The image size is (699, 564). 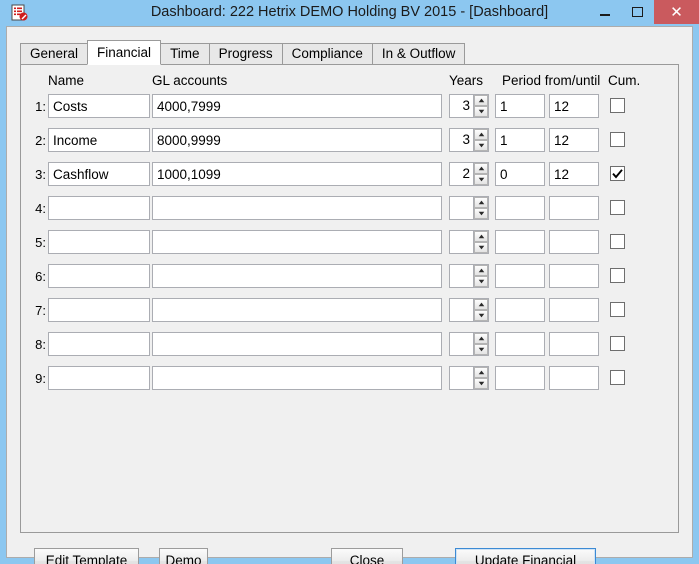 What do you see at coordinates (185, 53) in the screenshot?
I see `tab-time: Time` at bounding box center [185, 53].